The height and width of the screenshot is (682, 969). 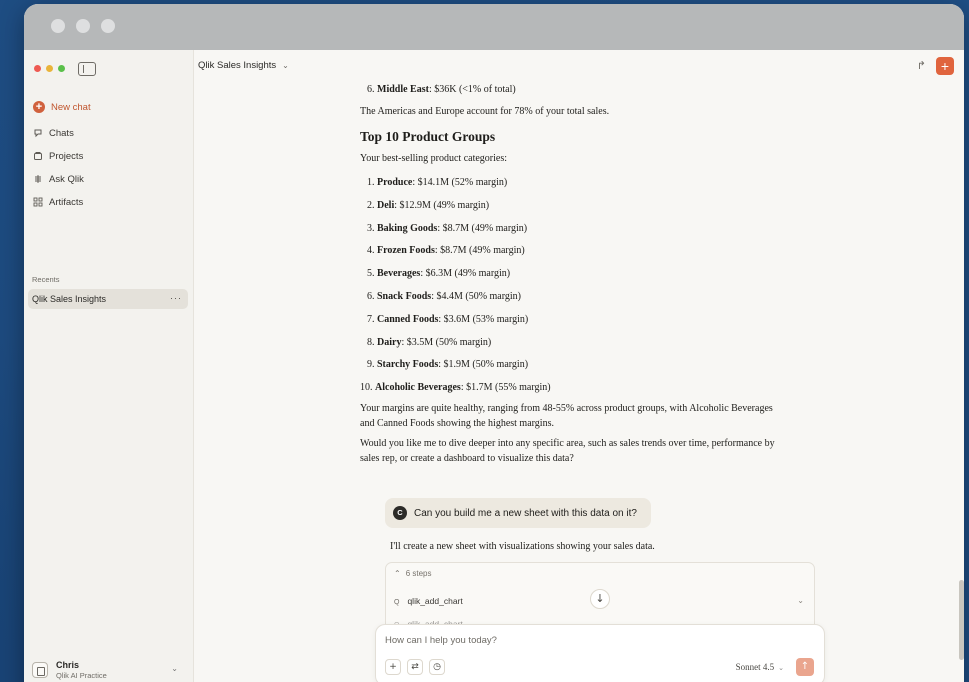 What do you see at coordinates (434, 158) in the screenshot?
I see `section-intro: Your best-selling product categories:` at bounding box center [434, 158].